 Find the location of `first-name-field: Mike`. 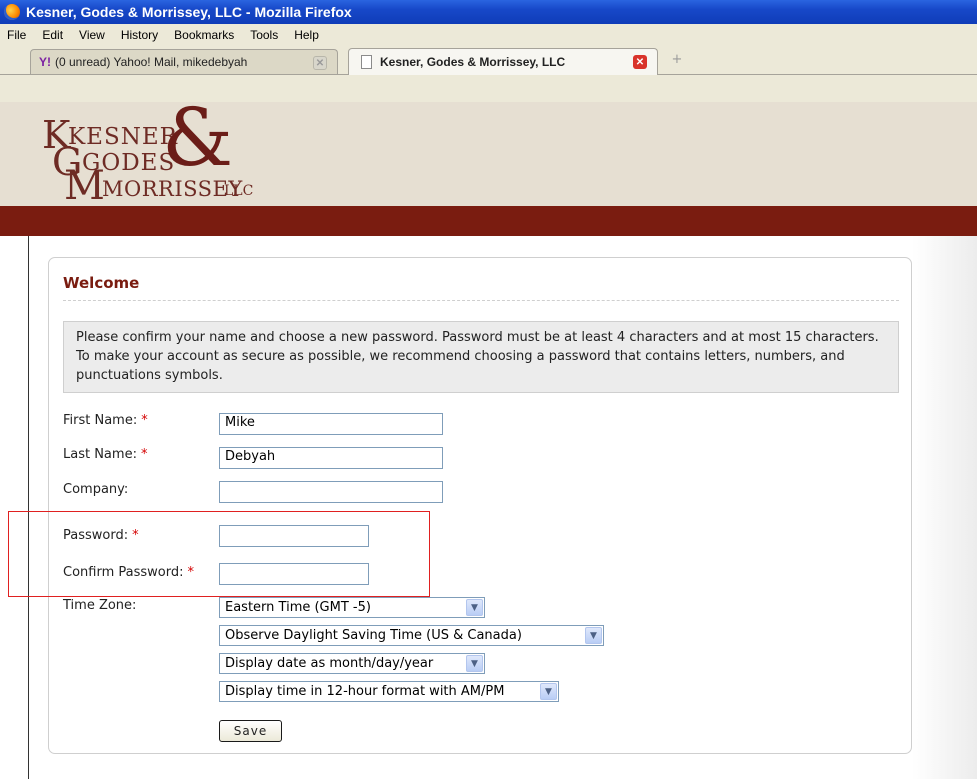

first-name-field: Mike is located at coordinates (331, 424).